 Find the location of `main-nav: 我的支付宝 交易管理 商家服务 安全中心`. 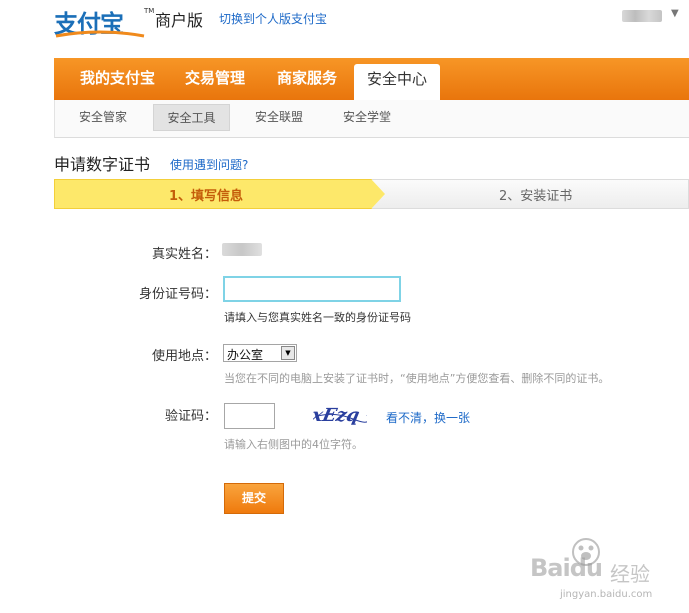

main-nav: 我的支付宝 交易管理 商家服务 安全中心 is located at coordinates (371, 79).